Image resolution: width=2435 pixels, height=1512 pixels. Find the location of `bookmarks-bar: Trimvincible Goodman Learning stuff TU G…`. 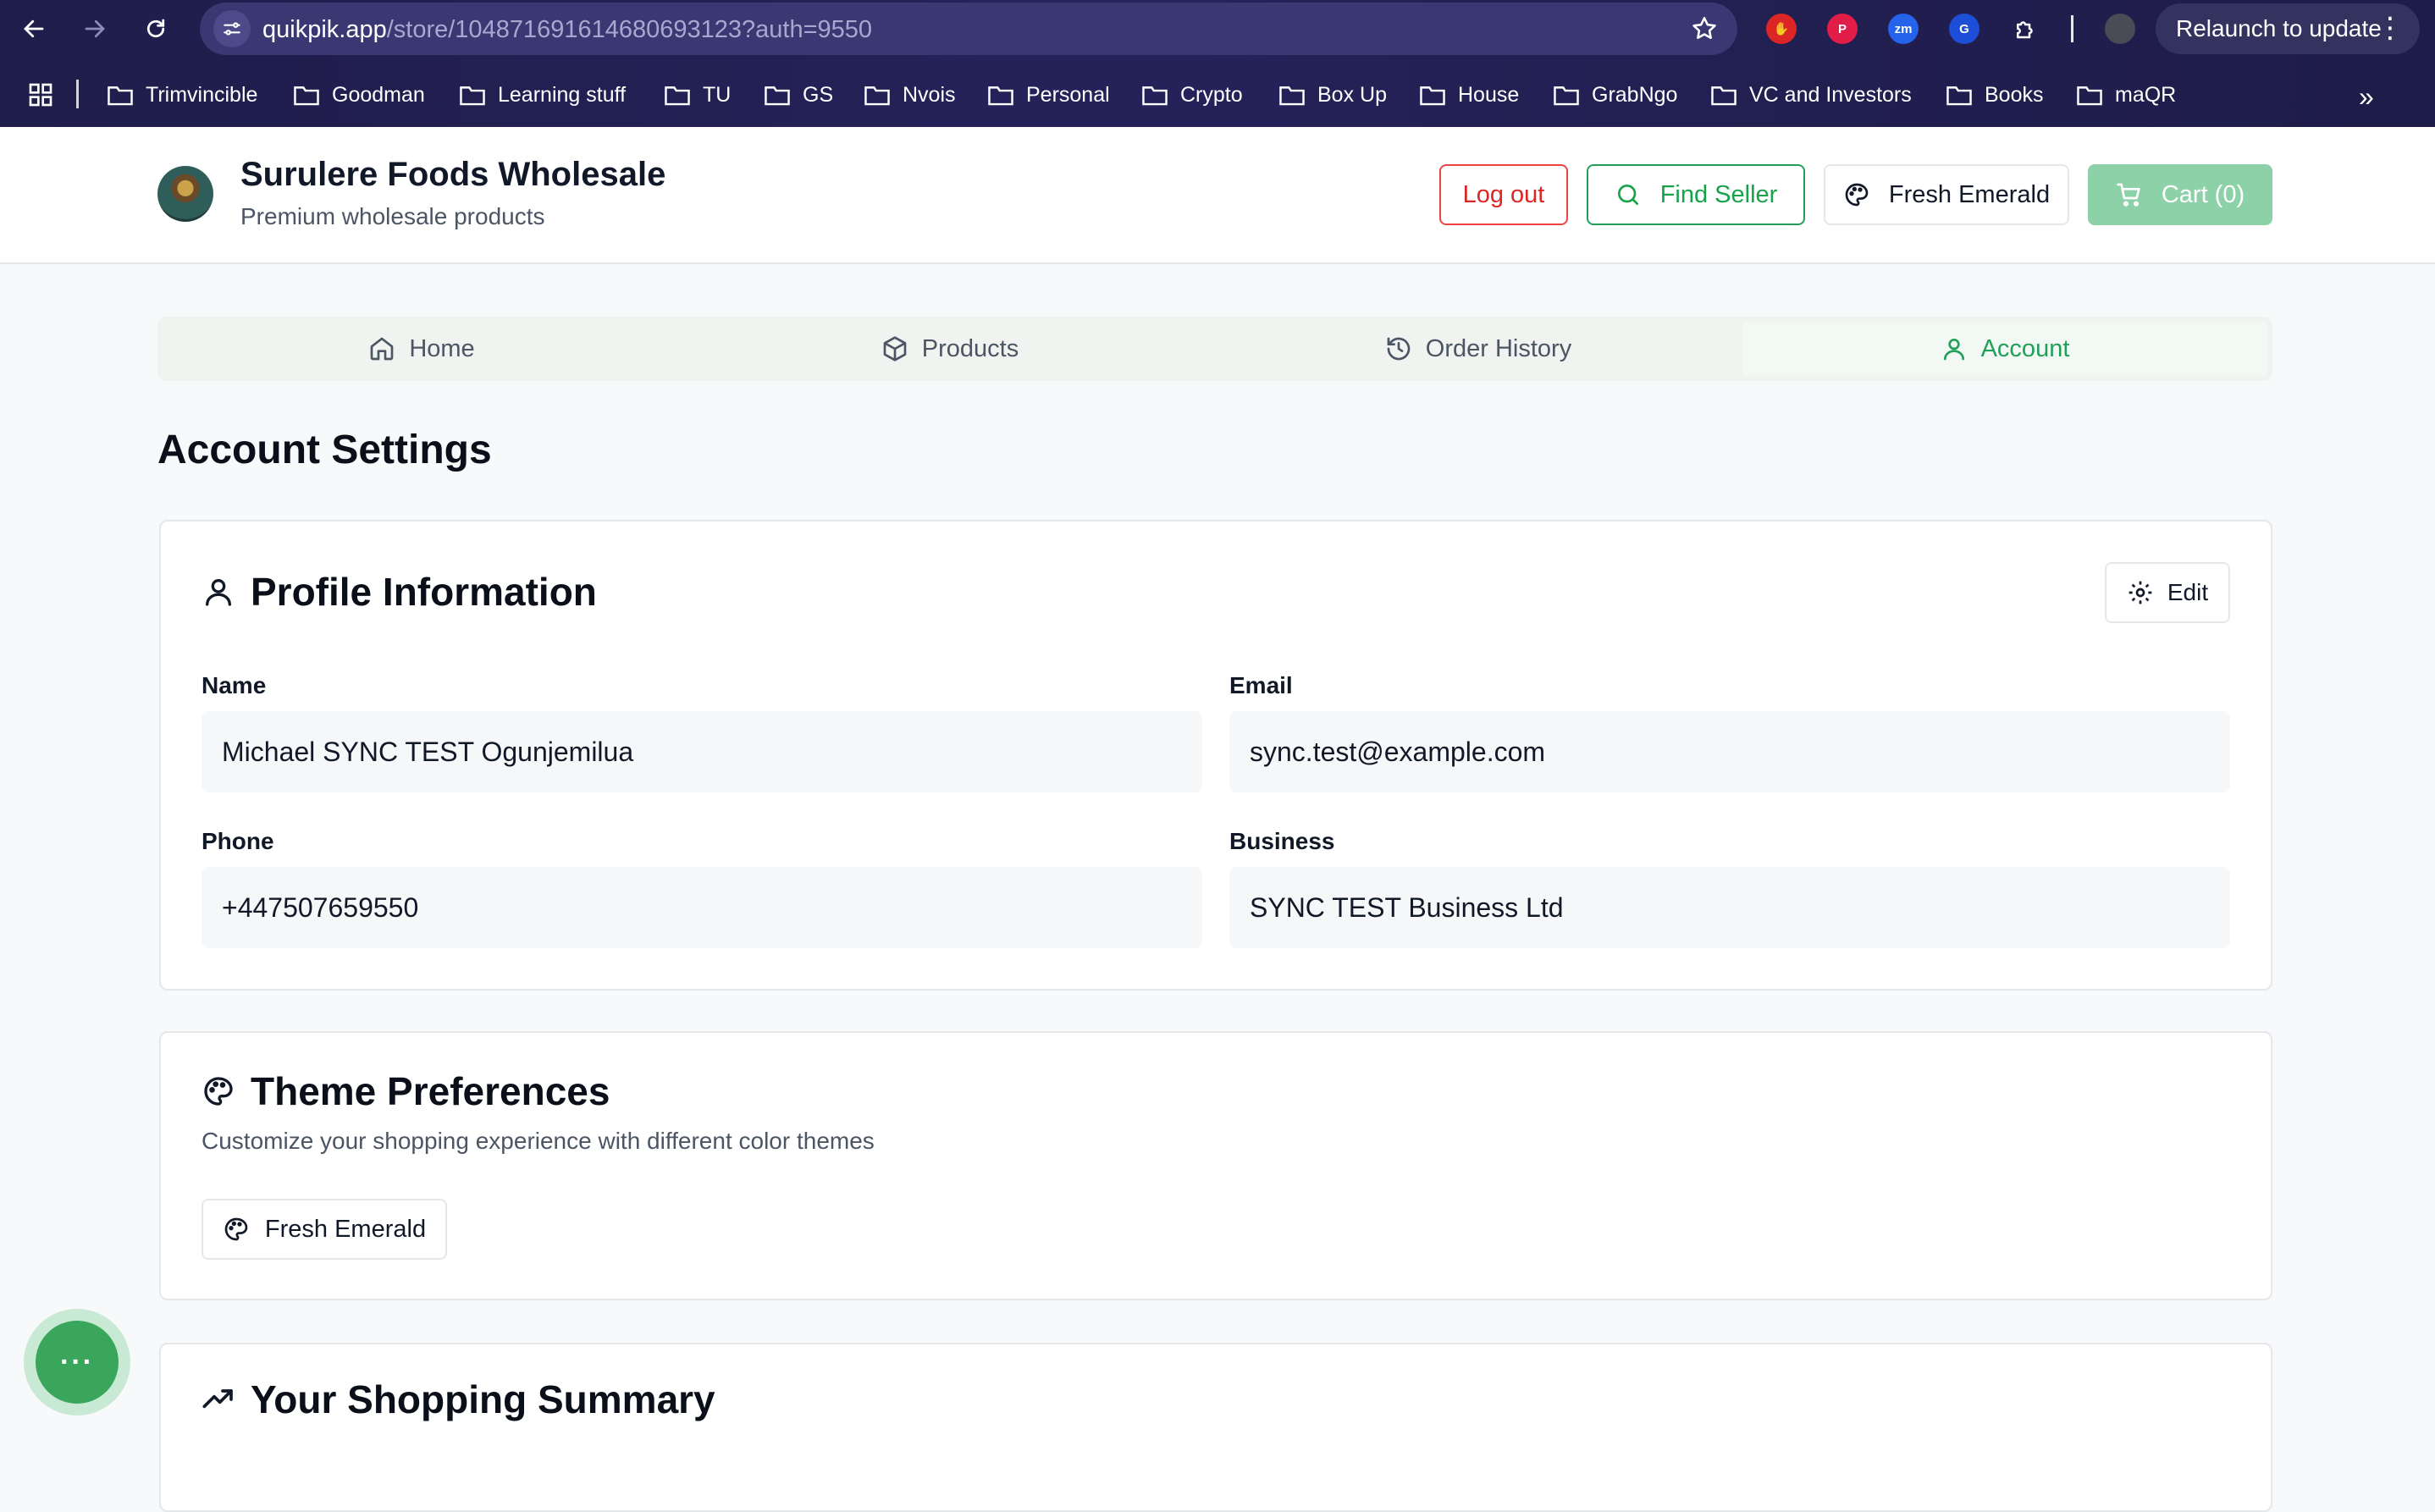

bookmarks-bar: Trimvincible Goodman Learning stuff TU G… is located at coordinates (1218, 96).